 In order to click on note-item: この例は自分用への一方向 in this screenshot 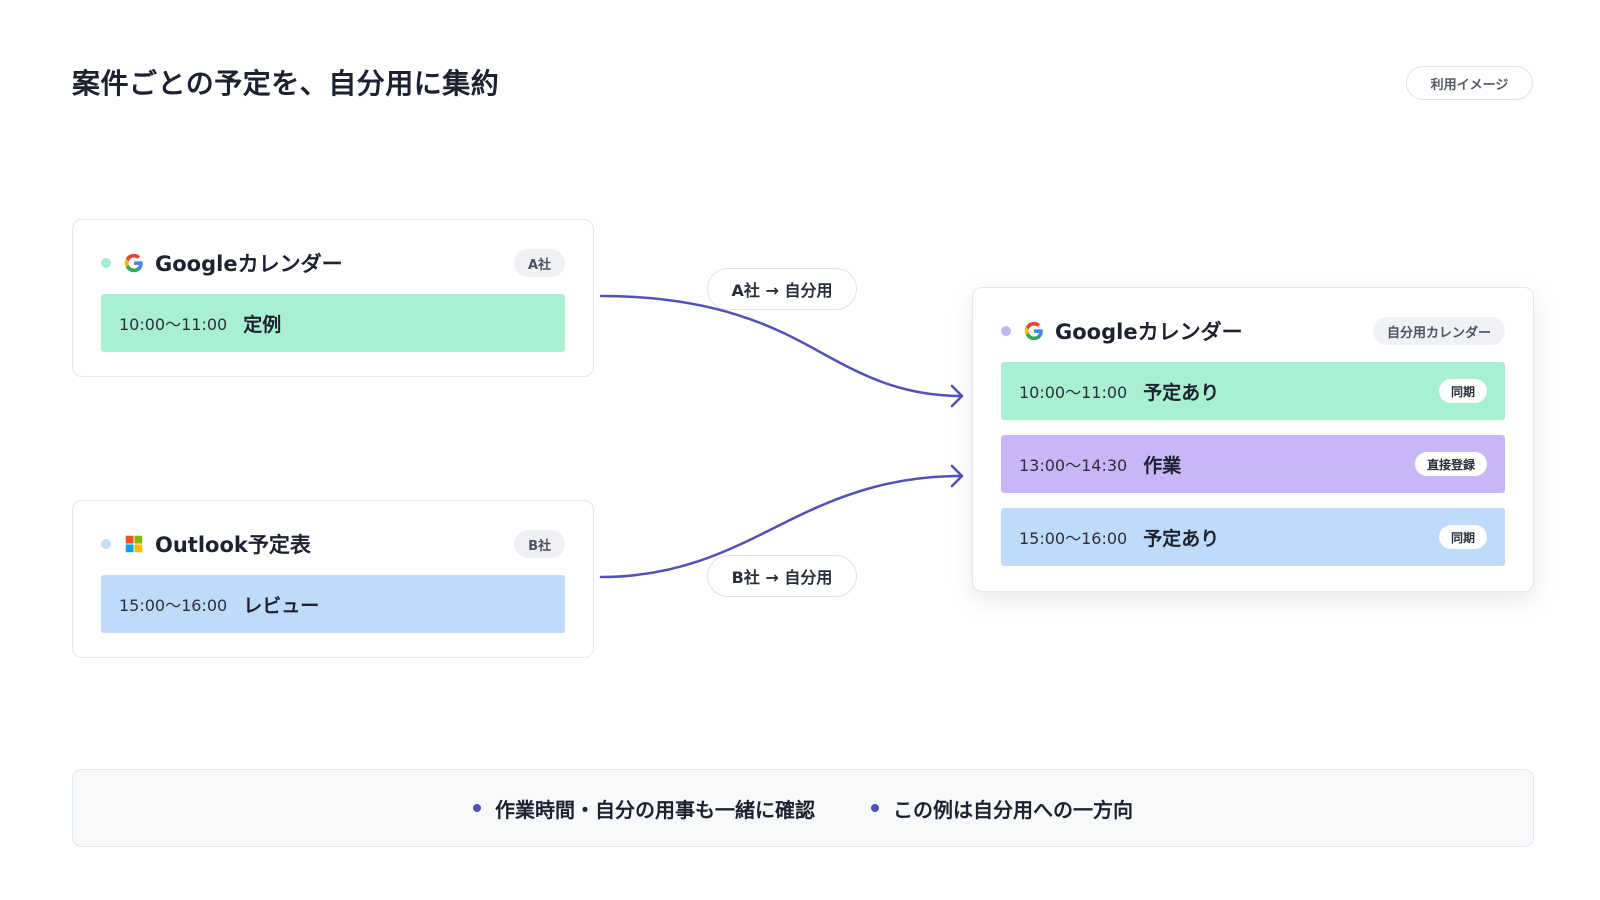, I will do `click(1002, 808)`.